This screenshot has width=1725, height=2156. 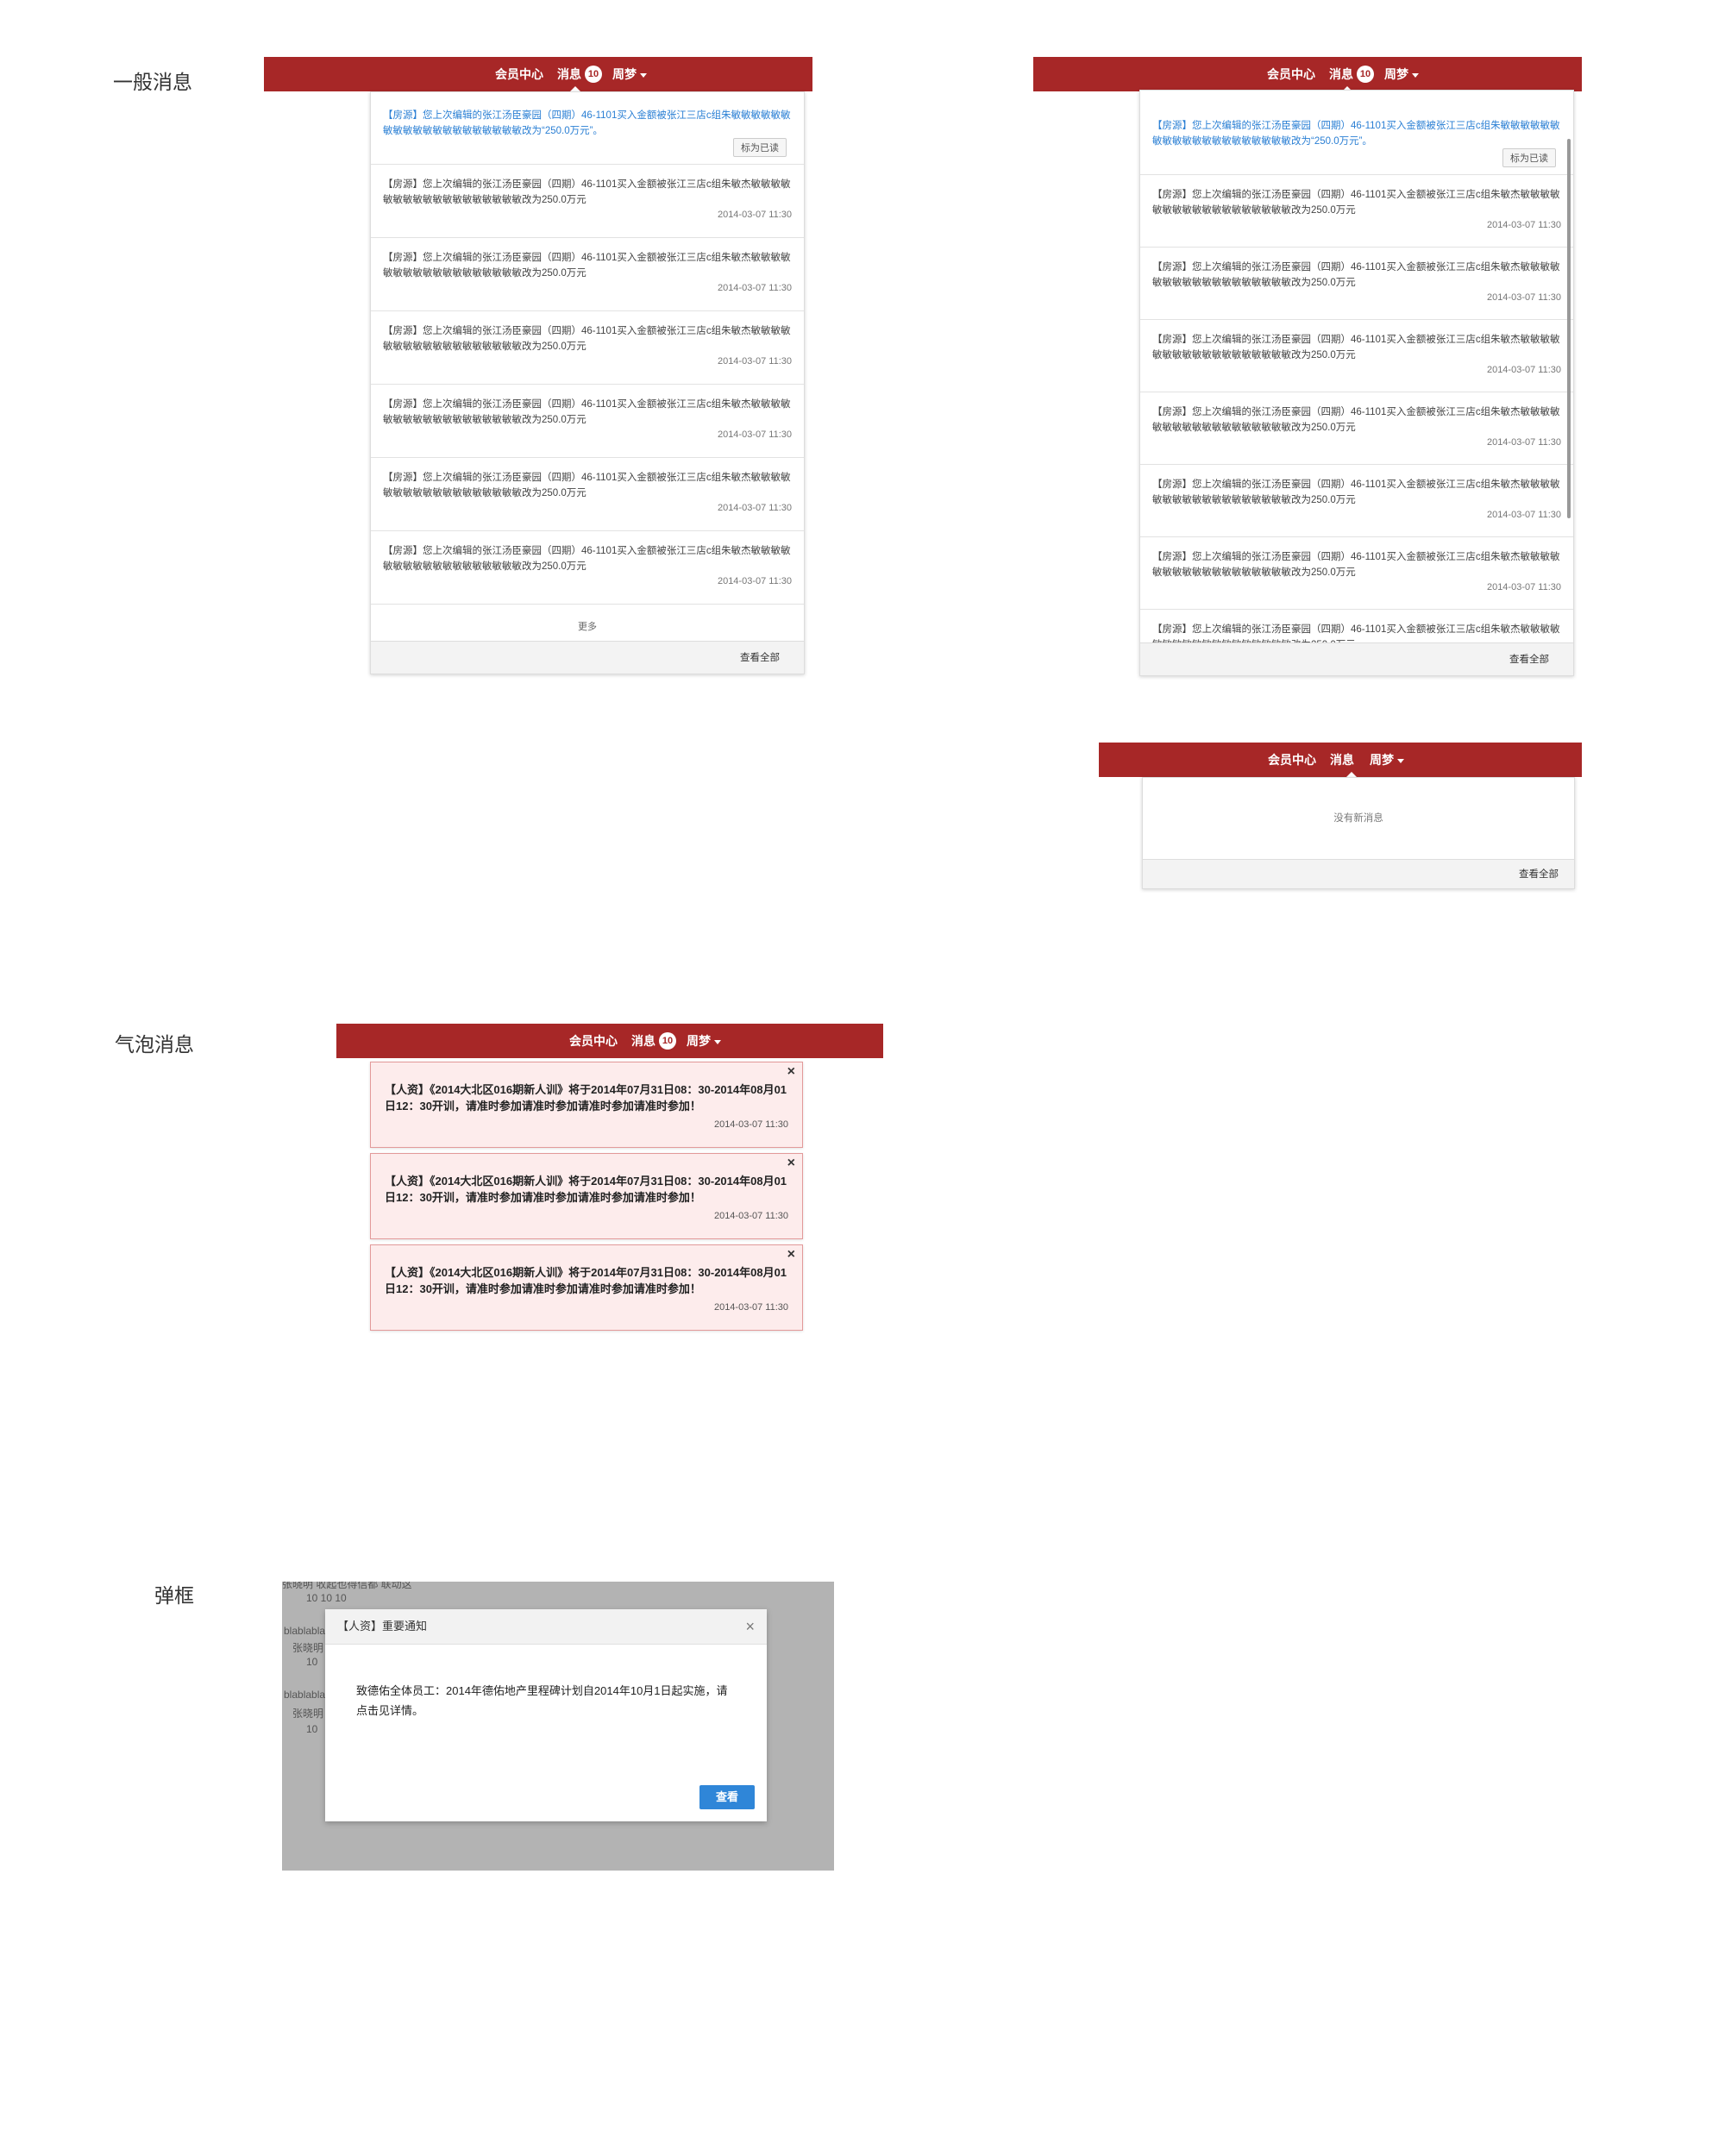 I want to click on scrollbar, so click(x=1569, y=328).